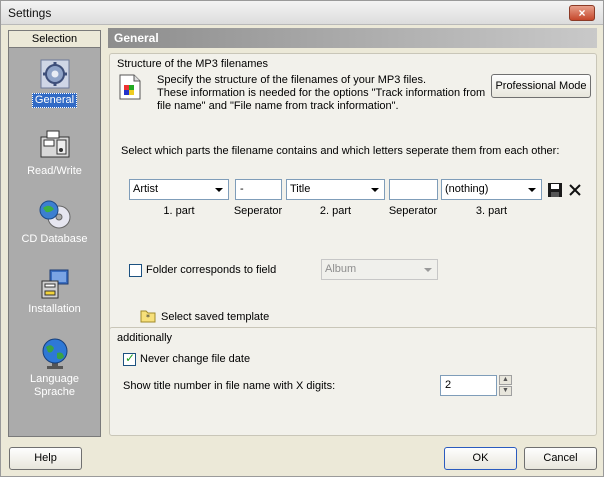  Describe the element at coordinates (54, 239) in the screenshot. I see `sidebar-item-label: CD Database` at that location.